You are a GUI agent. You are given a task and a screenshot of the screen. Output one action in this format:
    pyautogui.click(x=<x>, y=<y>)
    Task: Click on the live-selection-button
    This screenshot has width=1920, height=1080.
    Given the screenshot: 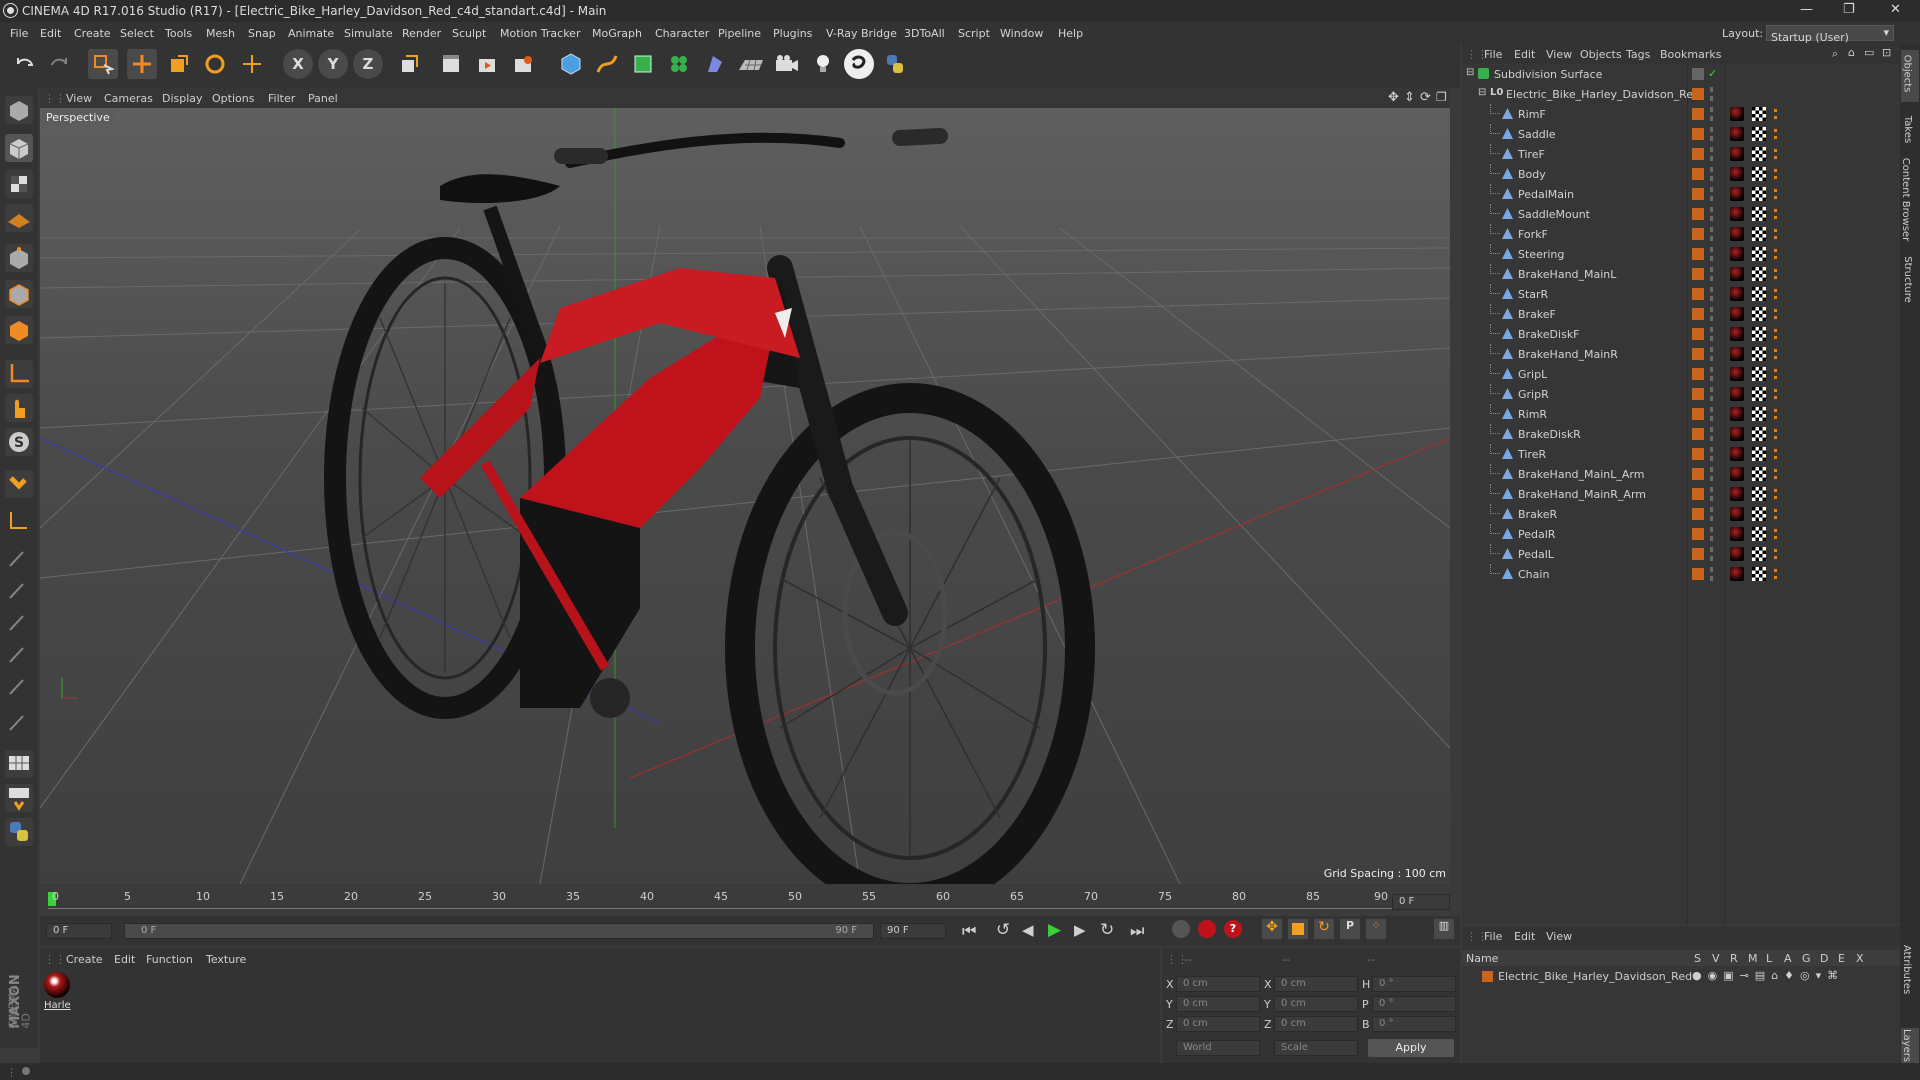 What is the action you would take?
    pyautogui.click(x=103, y=64)
    